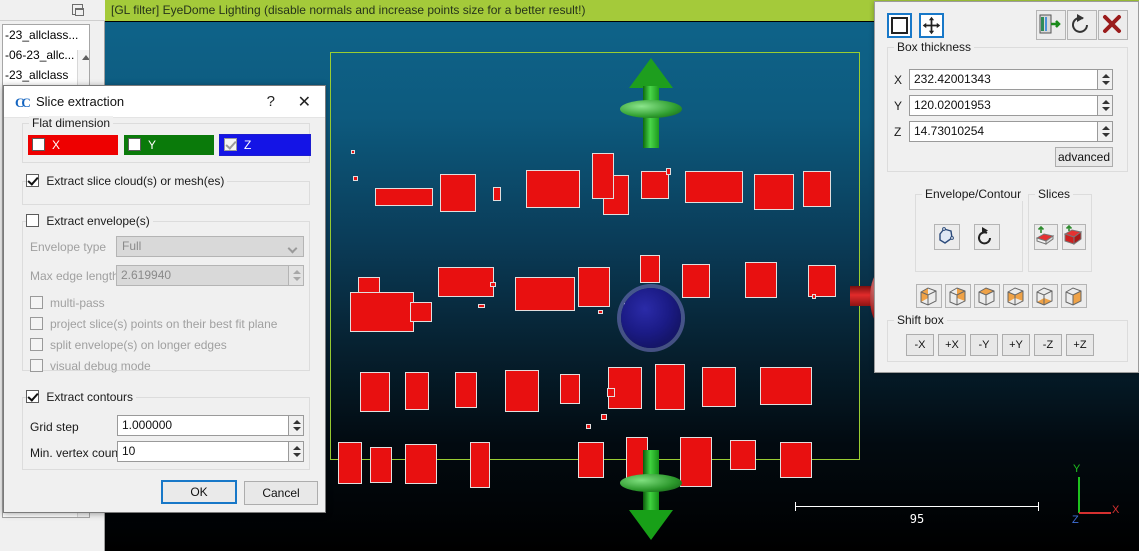 The width and height of the screenshot is (1139, 551). Describe the element at coordinates (1003, 131) in the screenshot. I see `box-thickness-z-input: 14.73010254` at that location.